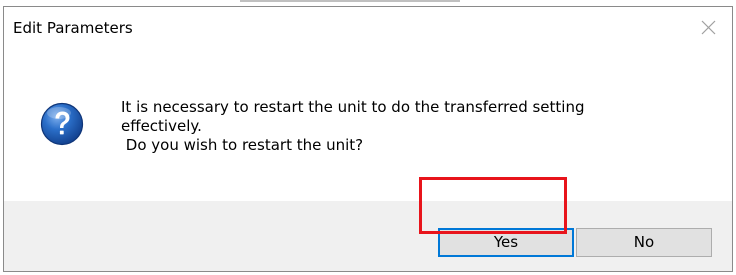 The image size is (736, 275). I want to click on close-button, so click(709, 28).